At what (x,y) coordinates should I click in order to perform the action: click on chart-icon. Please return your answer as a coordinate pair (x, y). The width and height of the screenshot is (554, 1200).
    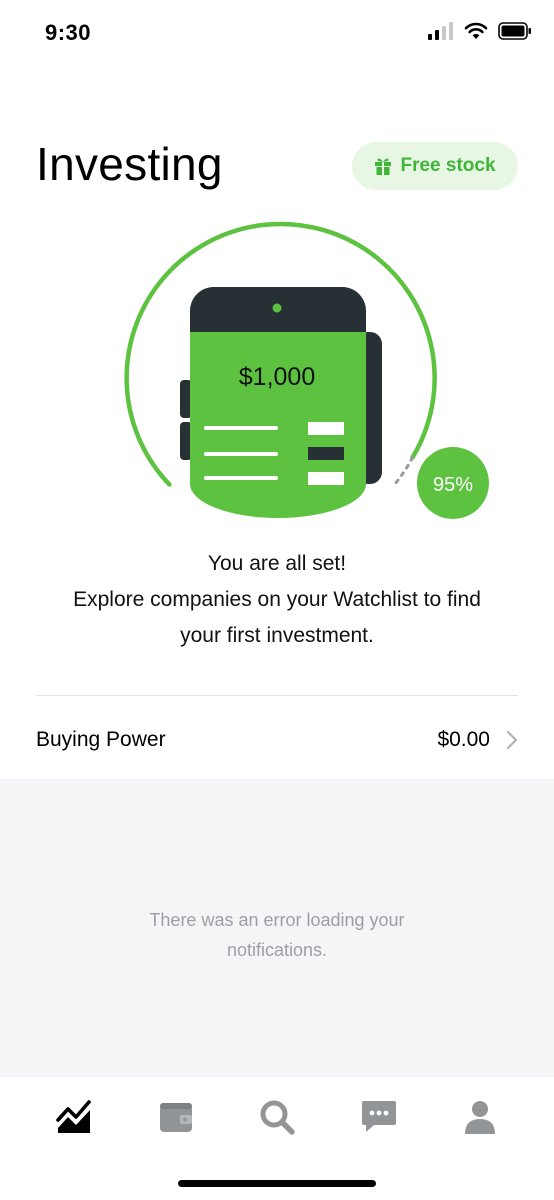
    Looking at the image, I should click on (73, 1116).